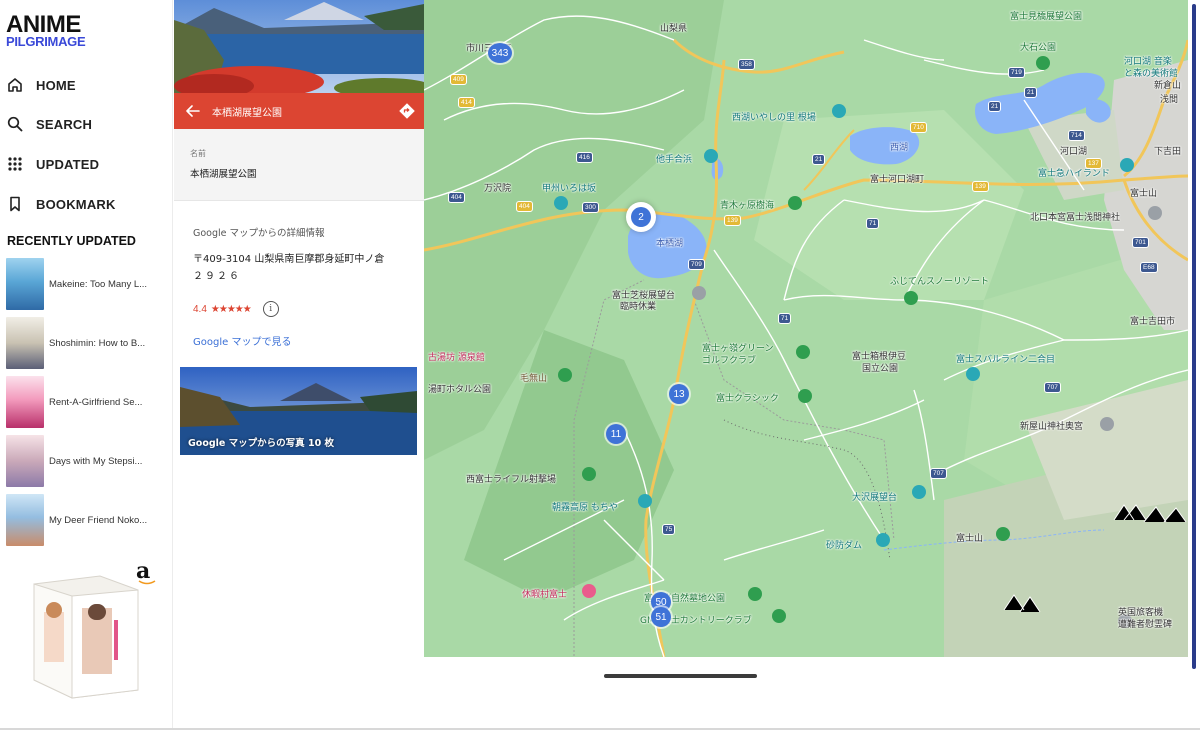 The height and width of the screenshot is (730, 1200). Describe the element at coordinates (261, 443) in the screenshot. I see `photos-caption: Google マップからの写真 10 枚` at that location.